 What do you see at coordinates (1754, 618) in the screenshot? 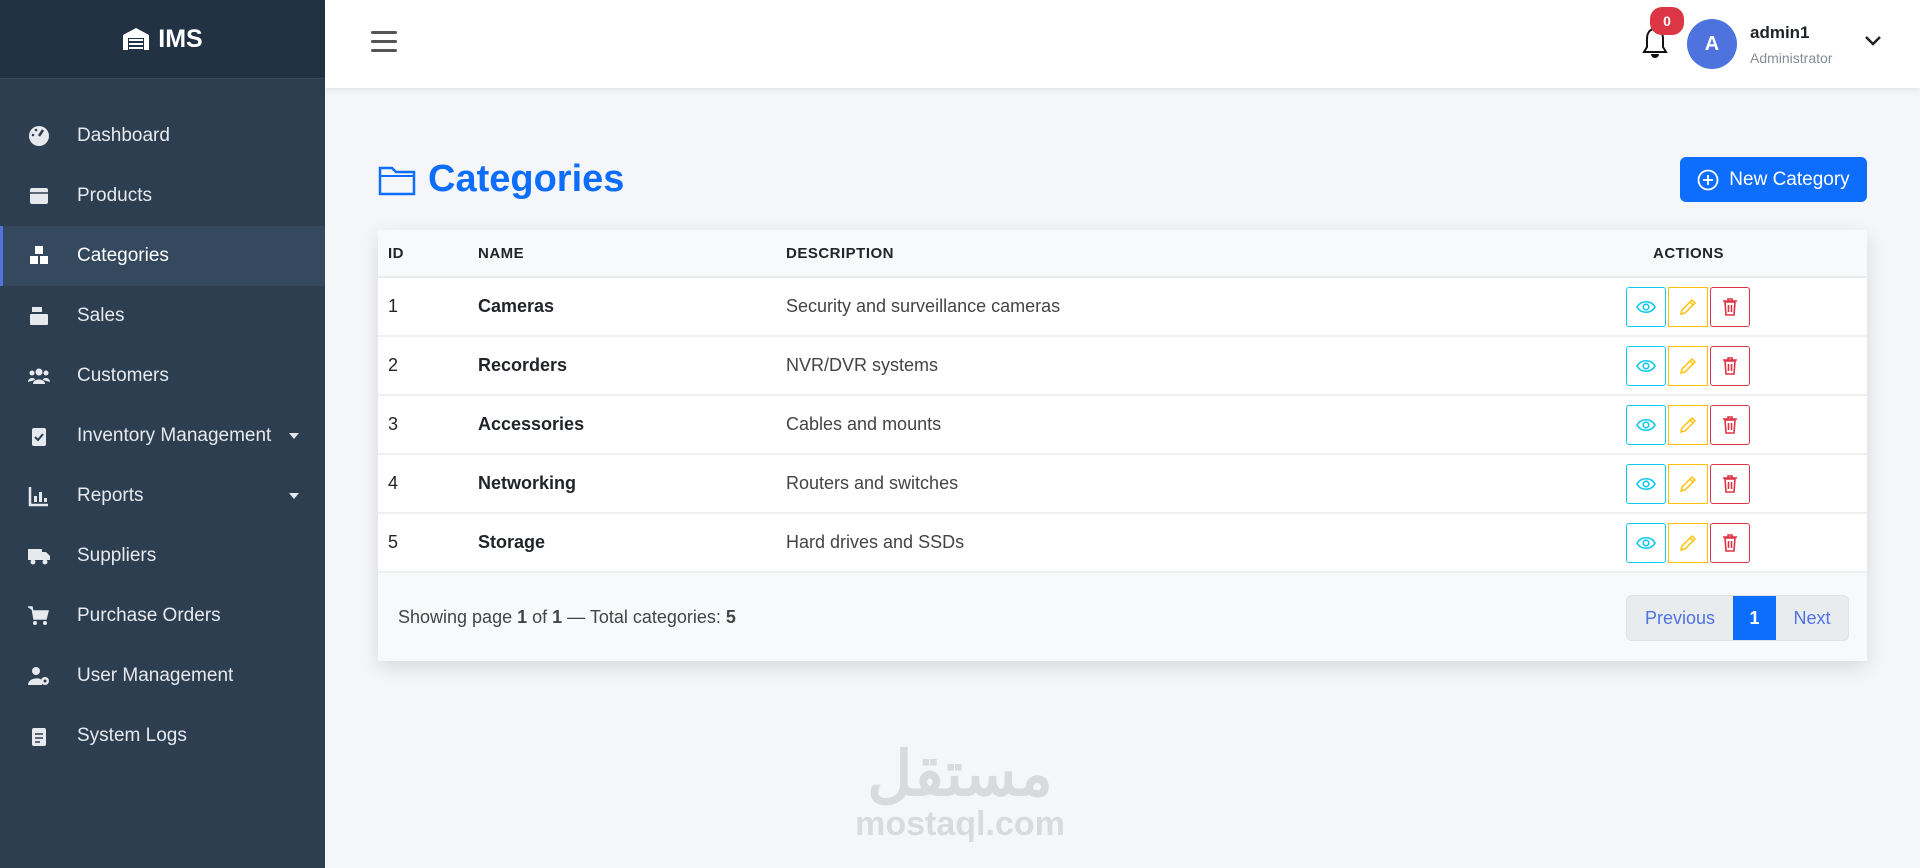
I see `page-1-button: 1` at bounding box center [1754, 618].